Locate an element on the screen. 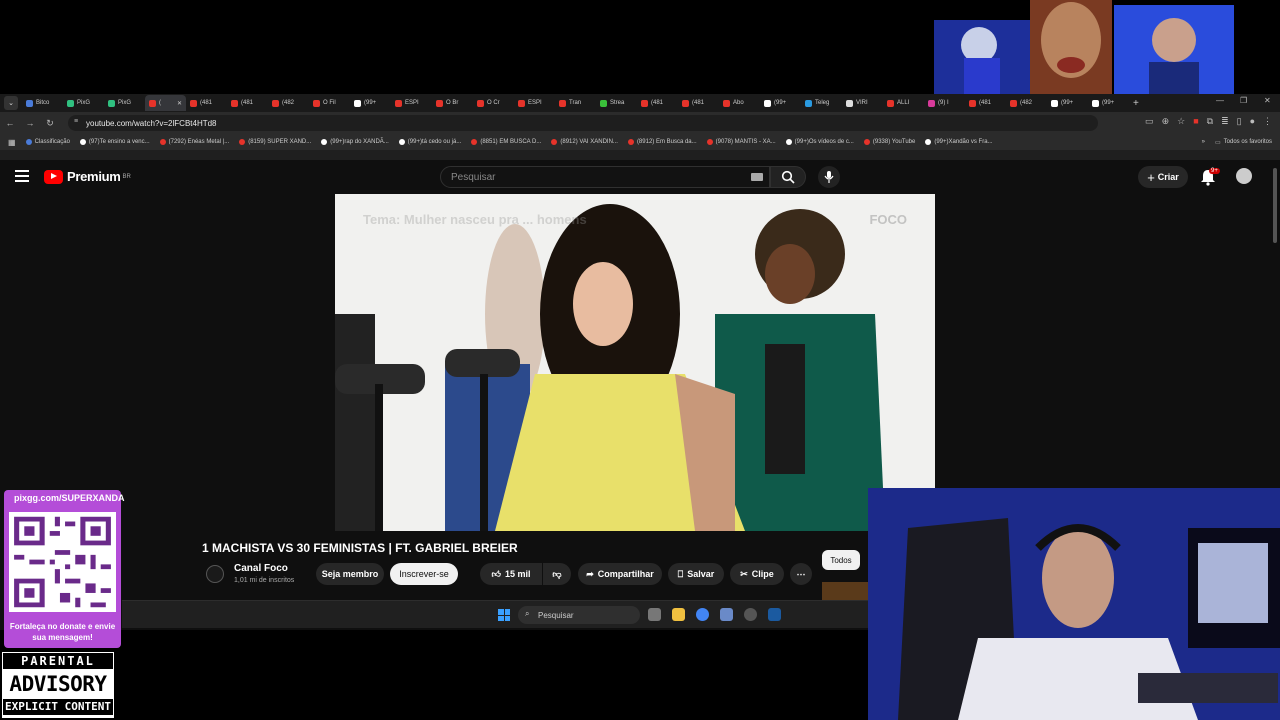 This screenshot has width=1280, height=720. bookmark-item: Classificação is located at coordinates (47, 142).